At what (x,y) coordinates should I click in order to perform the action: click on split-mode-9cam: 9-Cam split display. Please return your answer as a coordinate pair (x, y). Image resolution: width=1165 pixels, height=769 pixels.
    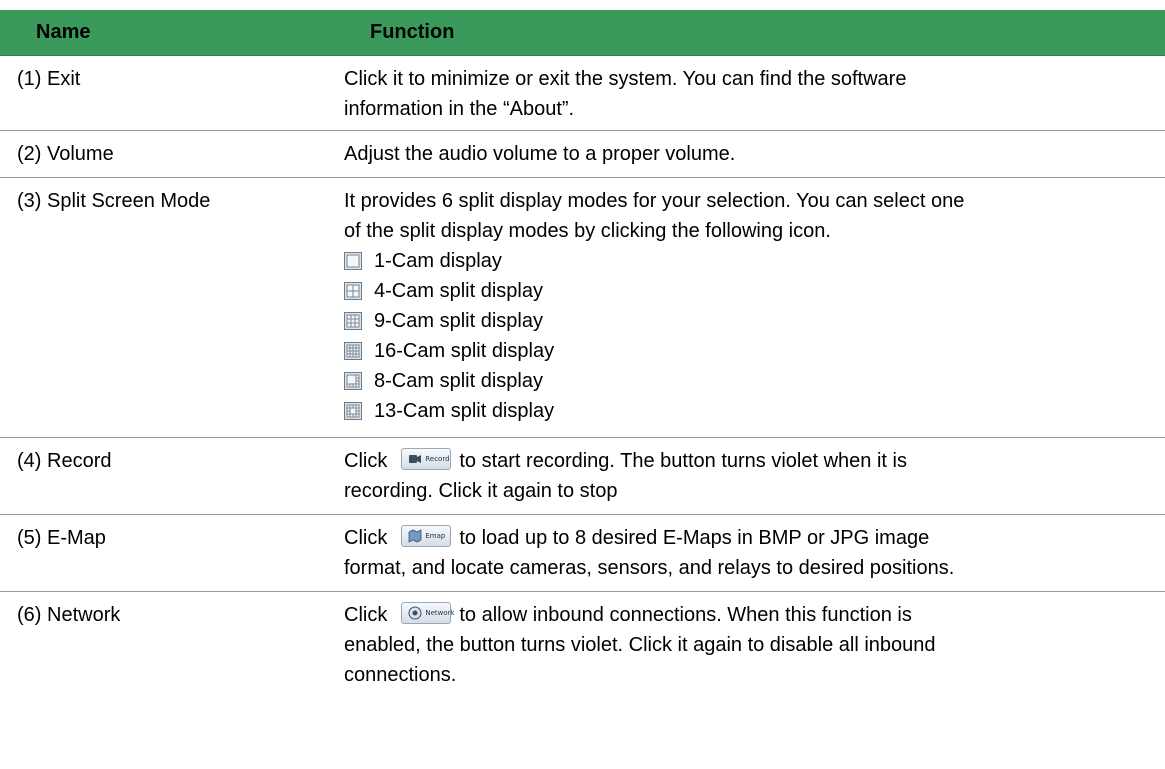
    Looking at the image, I should click on (754, 321).